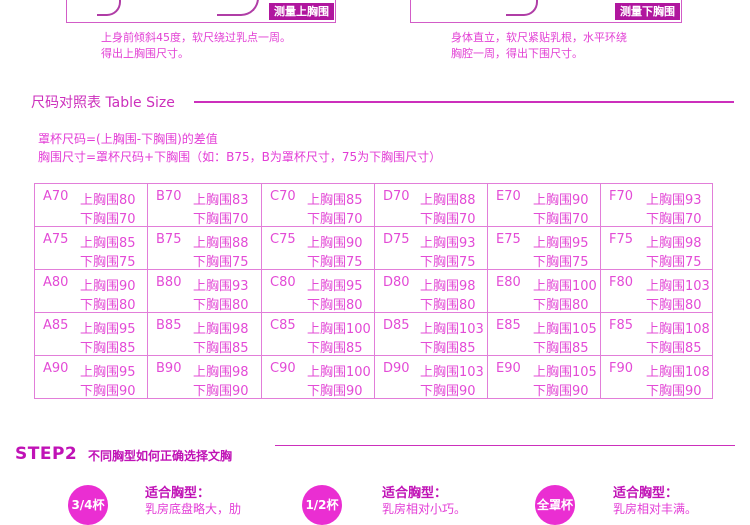 This screenshot has width=750, height=525. Describe the element at coordinates (283, 196) in the screenshot. I see `cup-size-label: C70` at that location.